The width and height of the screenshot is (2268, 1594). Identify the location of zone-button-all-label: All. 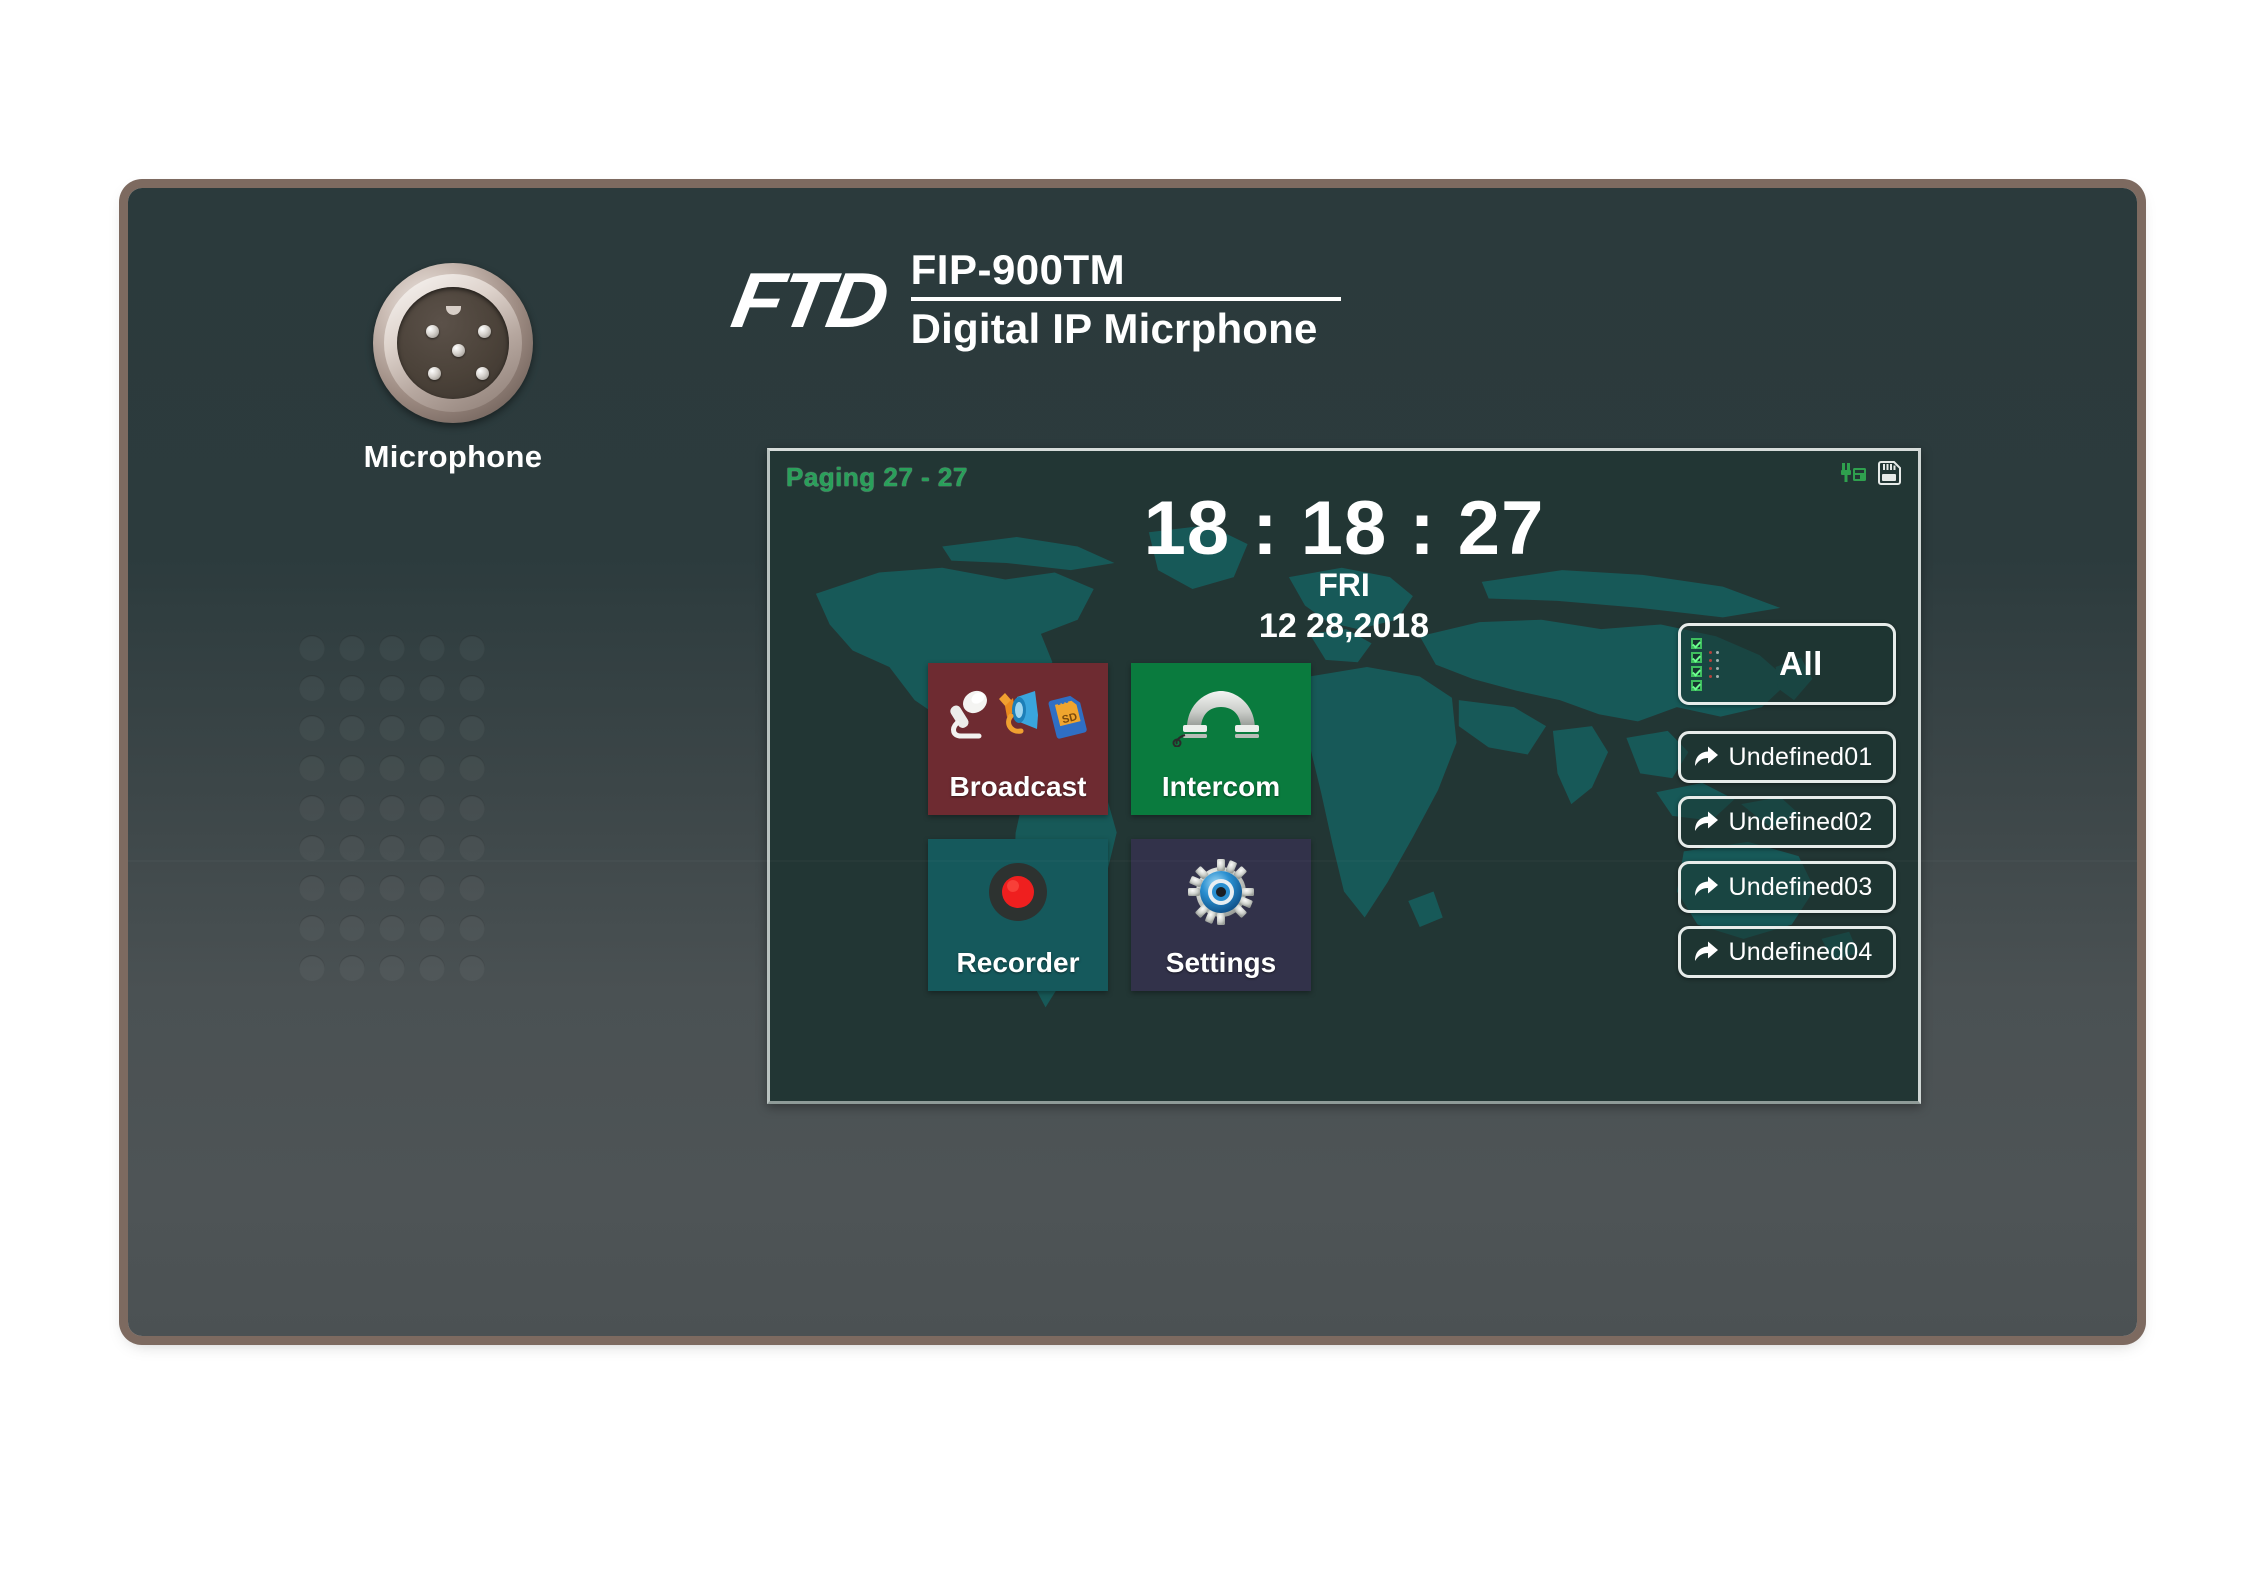
(1801, 663).